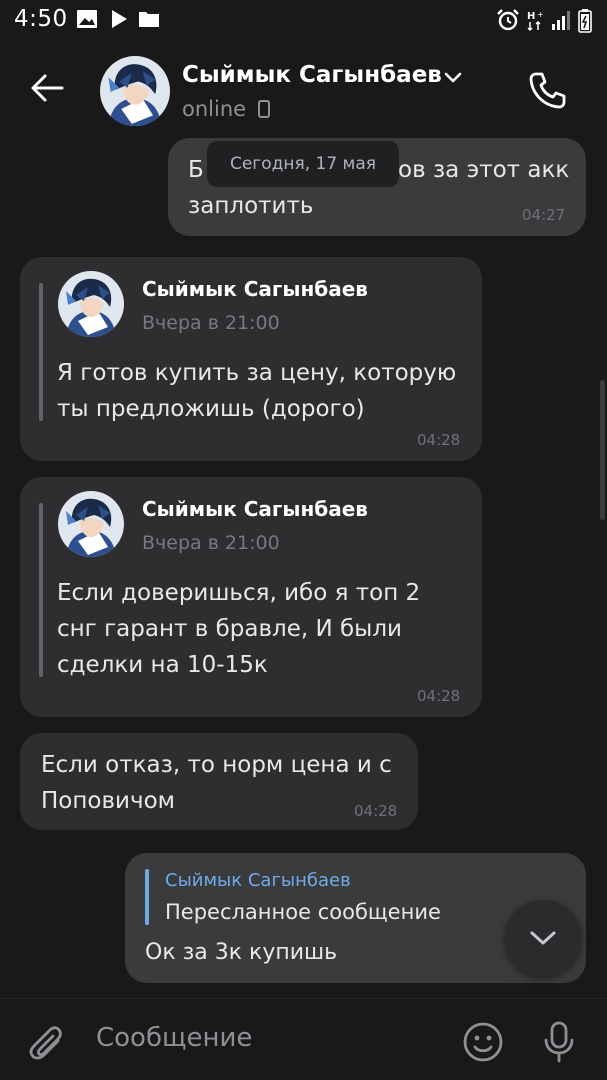 The height and width of the screenshot is (1080, 607). Describe the element at coordinates (303, 1039) in the screenshot. I see `message-composer: Сообщение` at that location.